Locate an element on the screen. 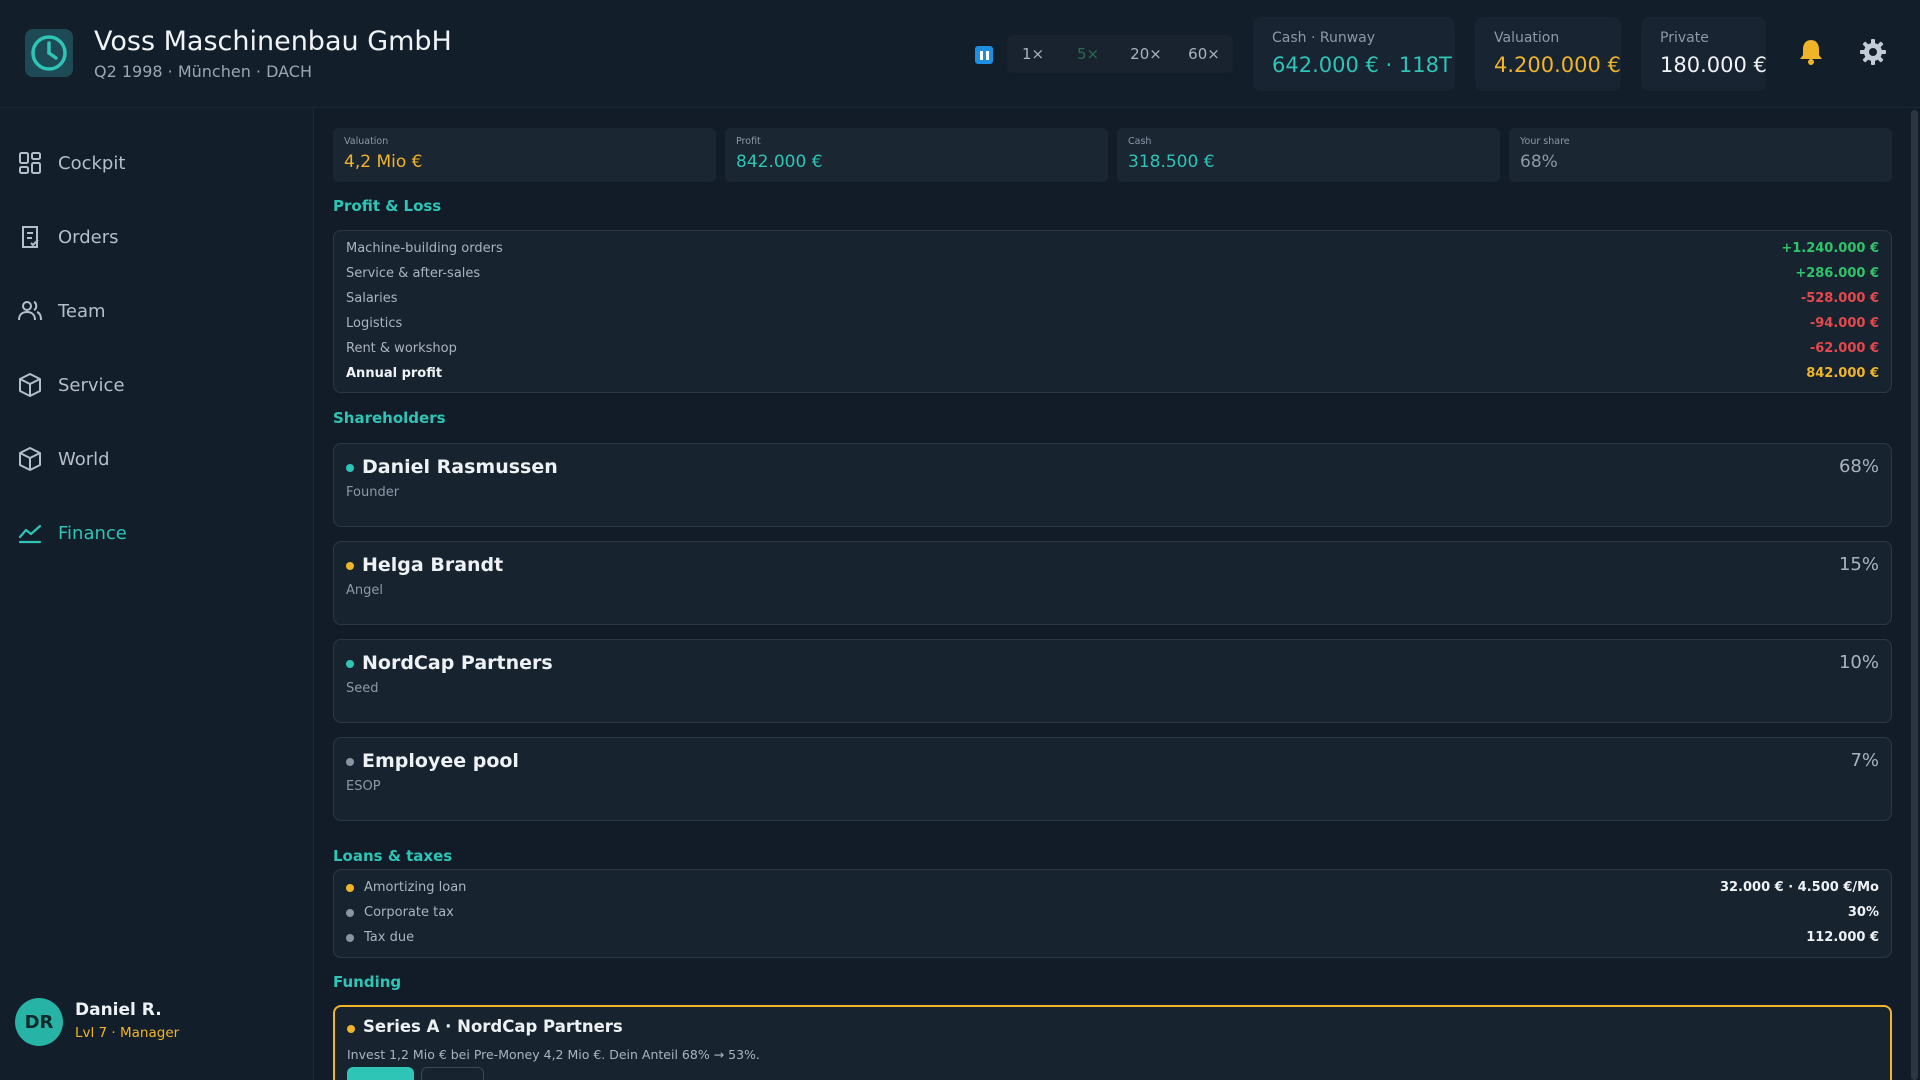  shareholder-card: Helga Brandt Angel 15% is located at coordinates (1112, 583).